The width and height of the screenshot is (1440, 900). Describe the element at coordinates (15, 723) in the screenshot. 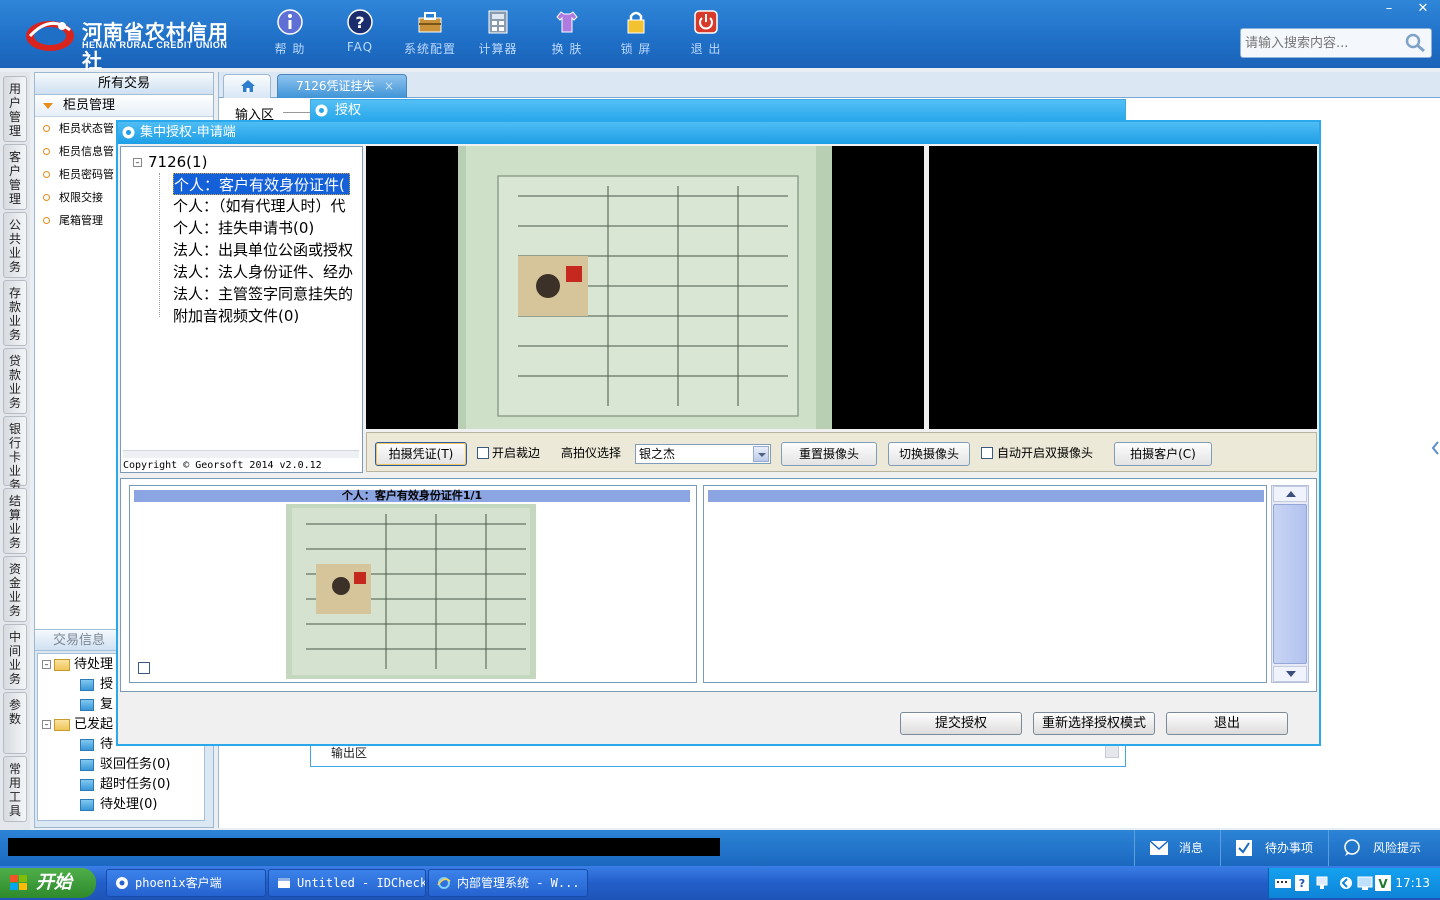

I see `vtab-parameters: 参数` at that location.